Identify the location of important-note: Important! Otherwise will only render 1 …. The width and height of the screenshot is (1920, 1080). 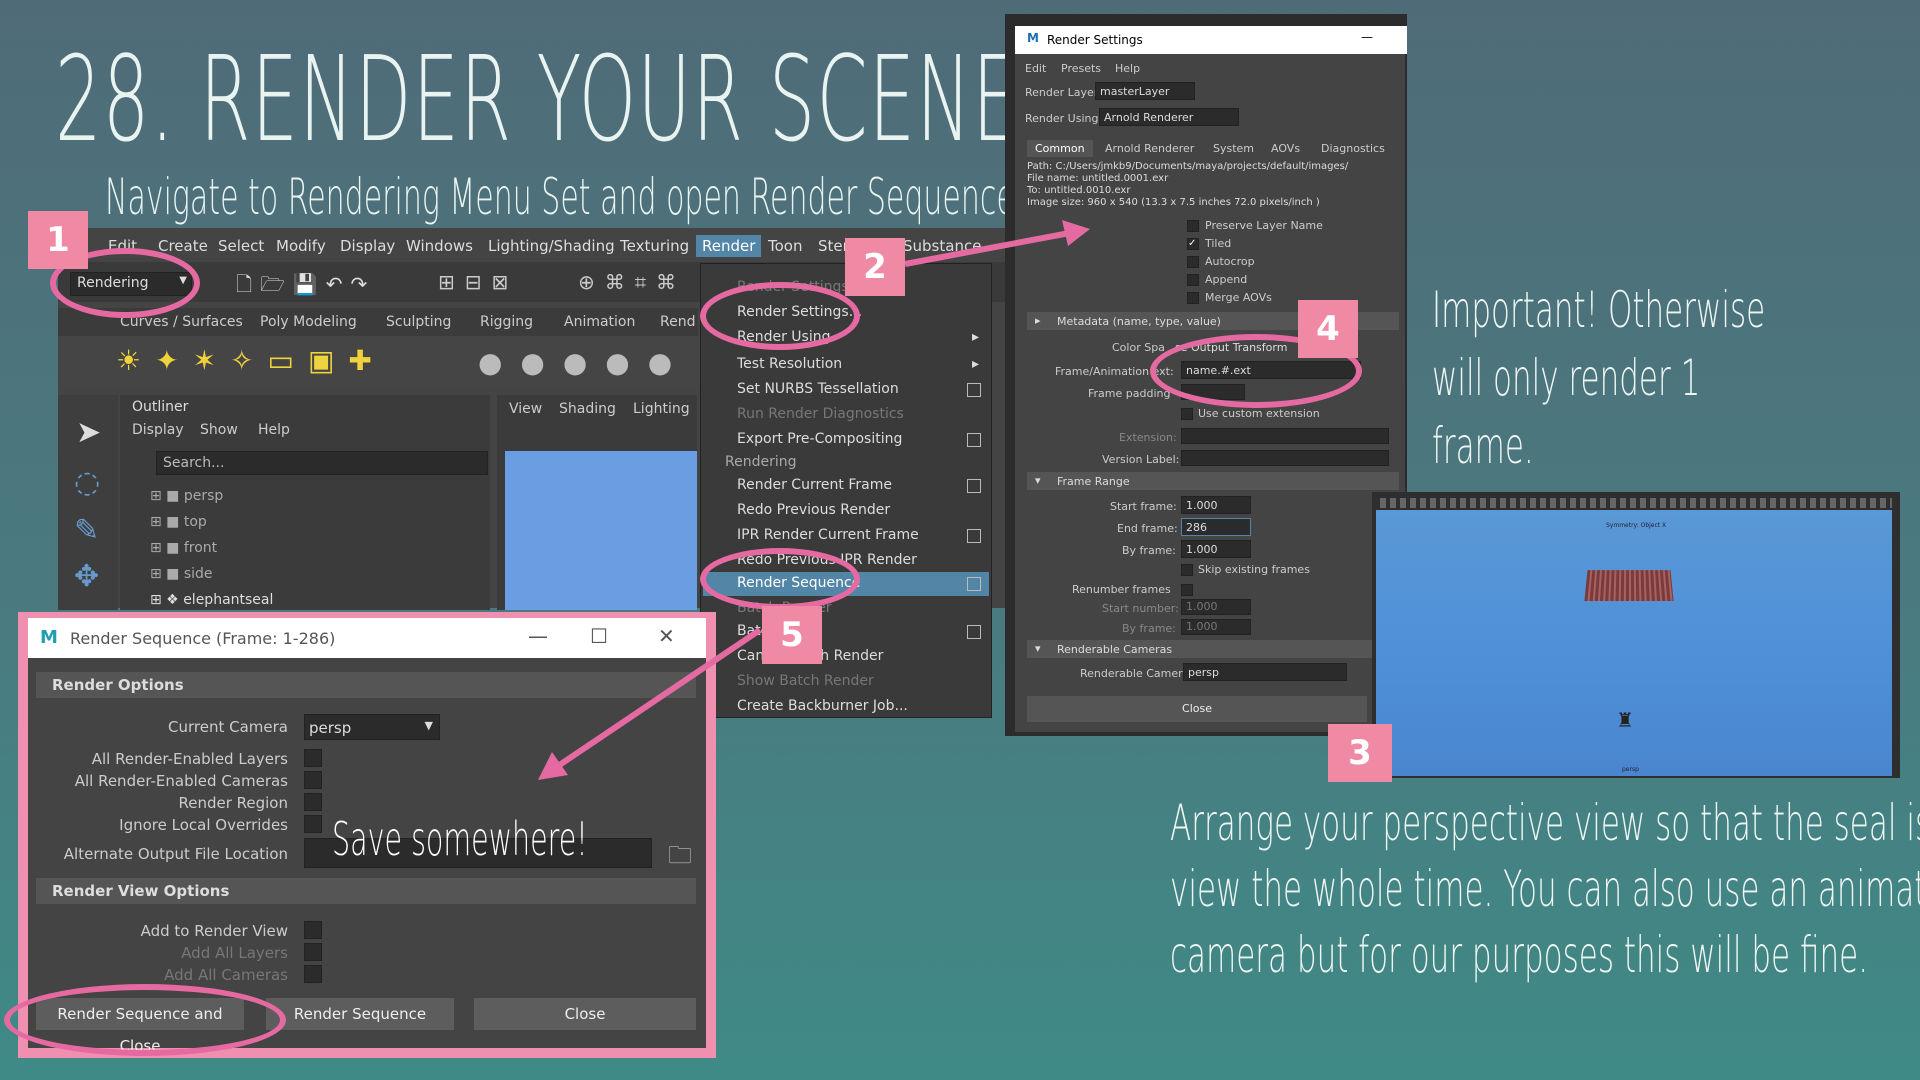
(1599, 378).